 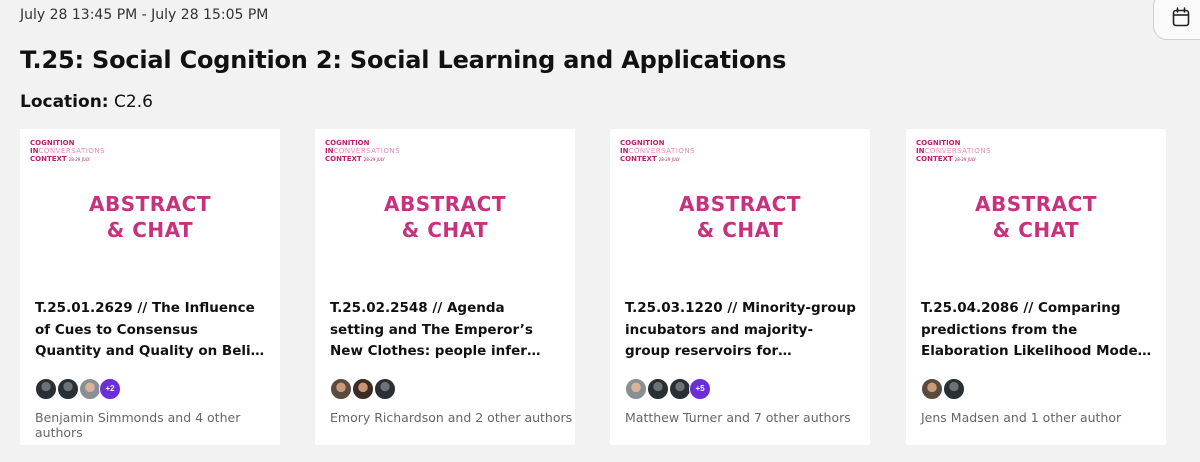 What do you see at coordinates (1021, 417) in the screenshot?
I see `author-names: Jens Madsen and 1 other author` at bounding box center [1021, 417].